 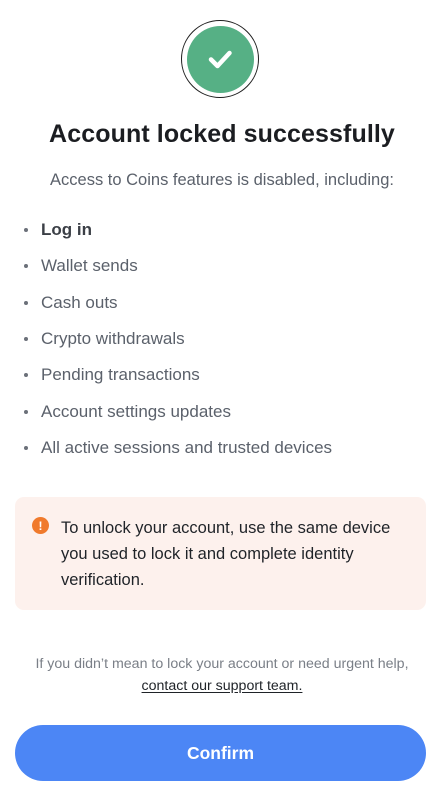 What do you see at coordinates (178, 266) in the screenshot?
I see `list-item: Wallet sends` at bounding box center [178, 266].